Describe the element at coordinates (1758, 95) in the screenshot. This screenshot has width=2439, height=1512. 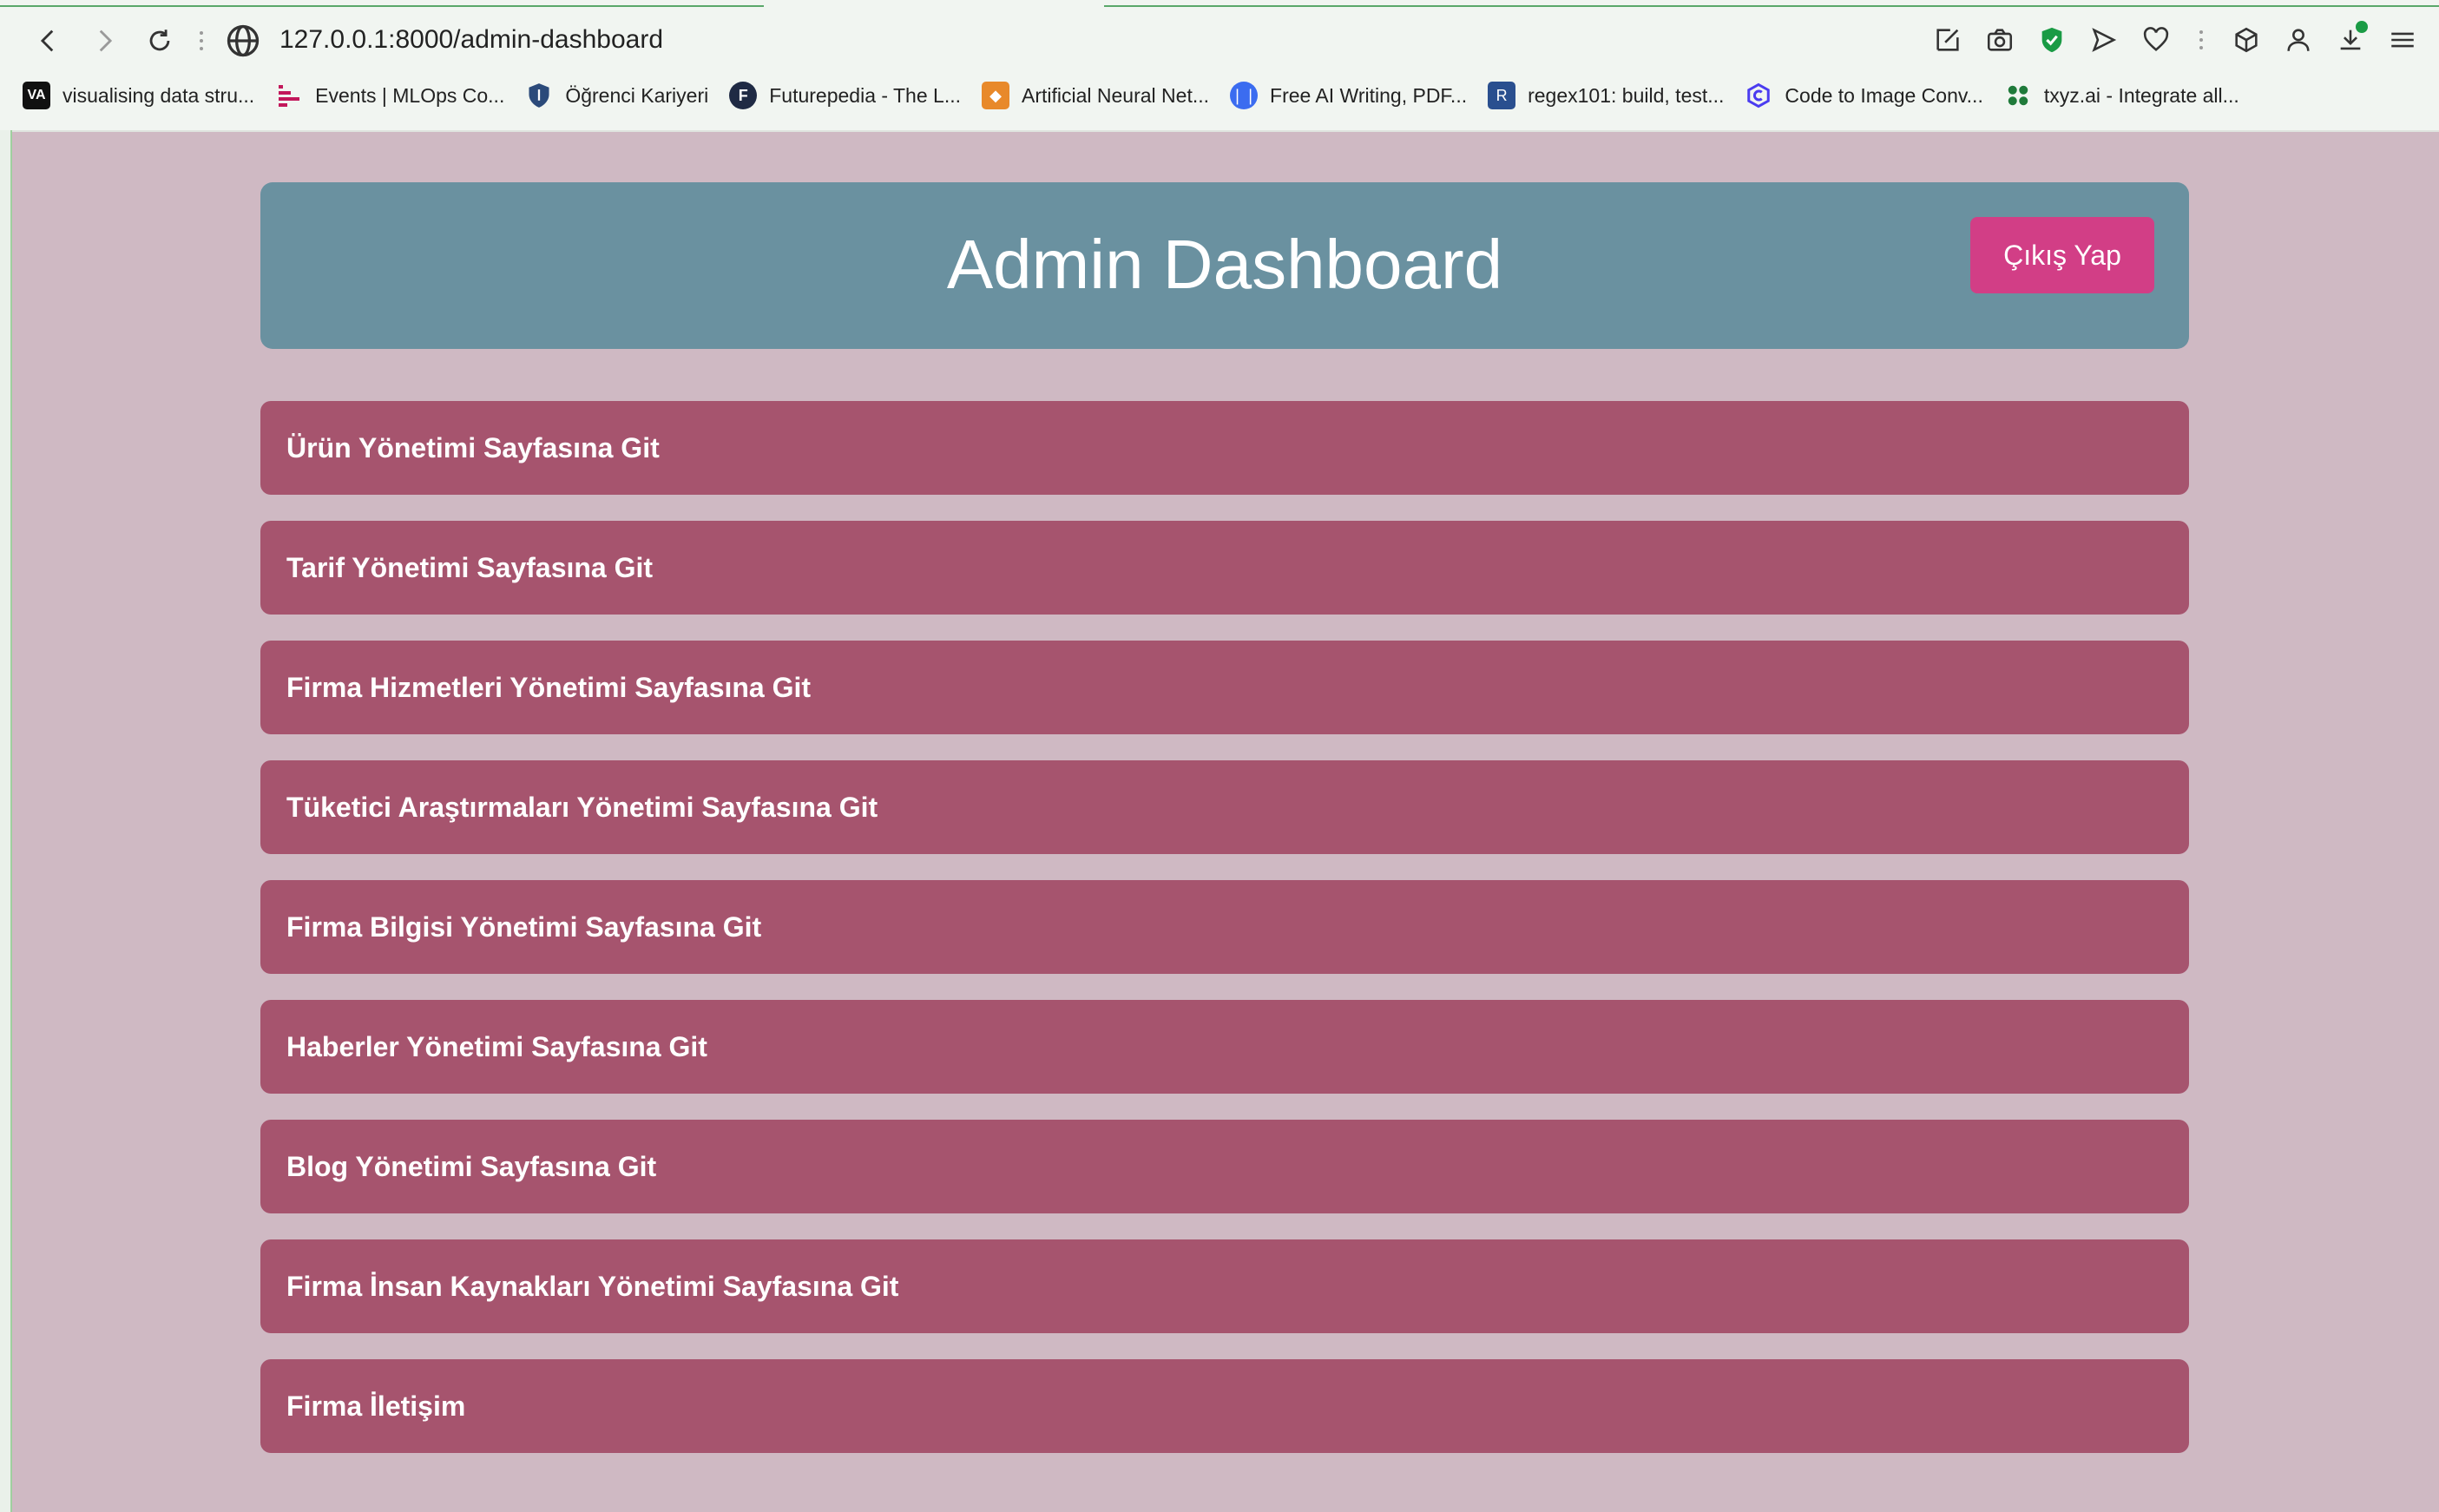
I see `code-to-image-logo-icon` at that location.